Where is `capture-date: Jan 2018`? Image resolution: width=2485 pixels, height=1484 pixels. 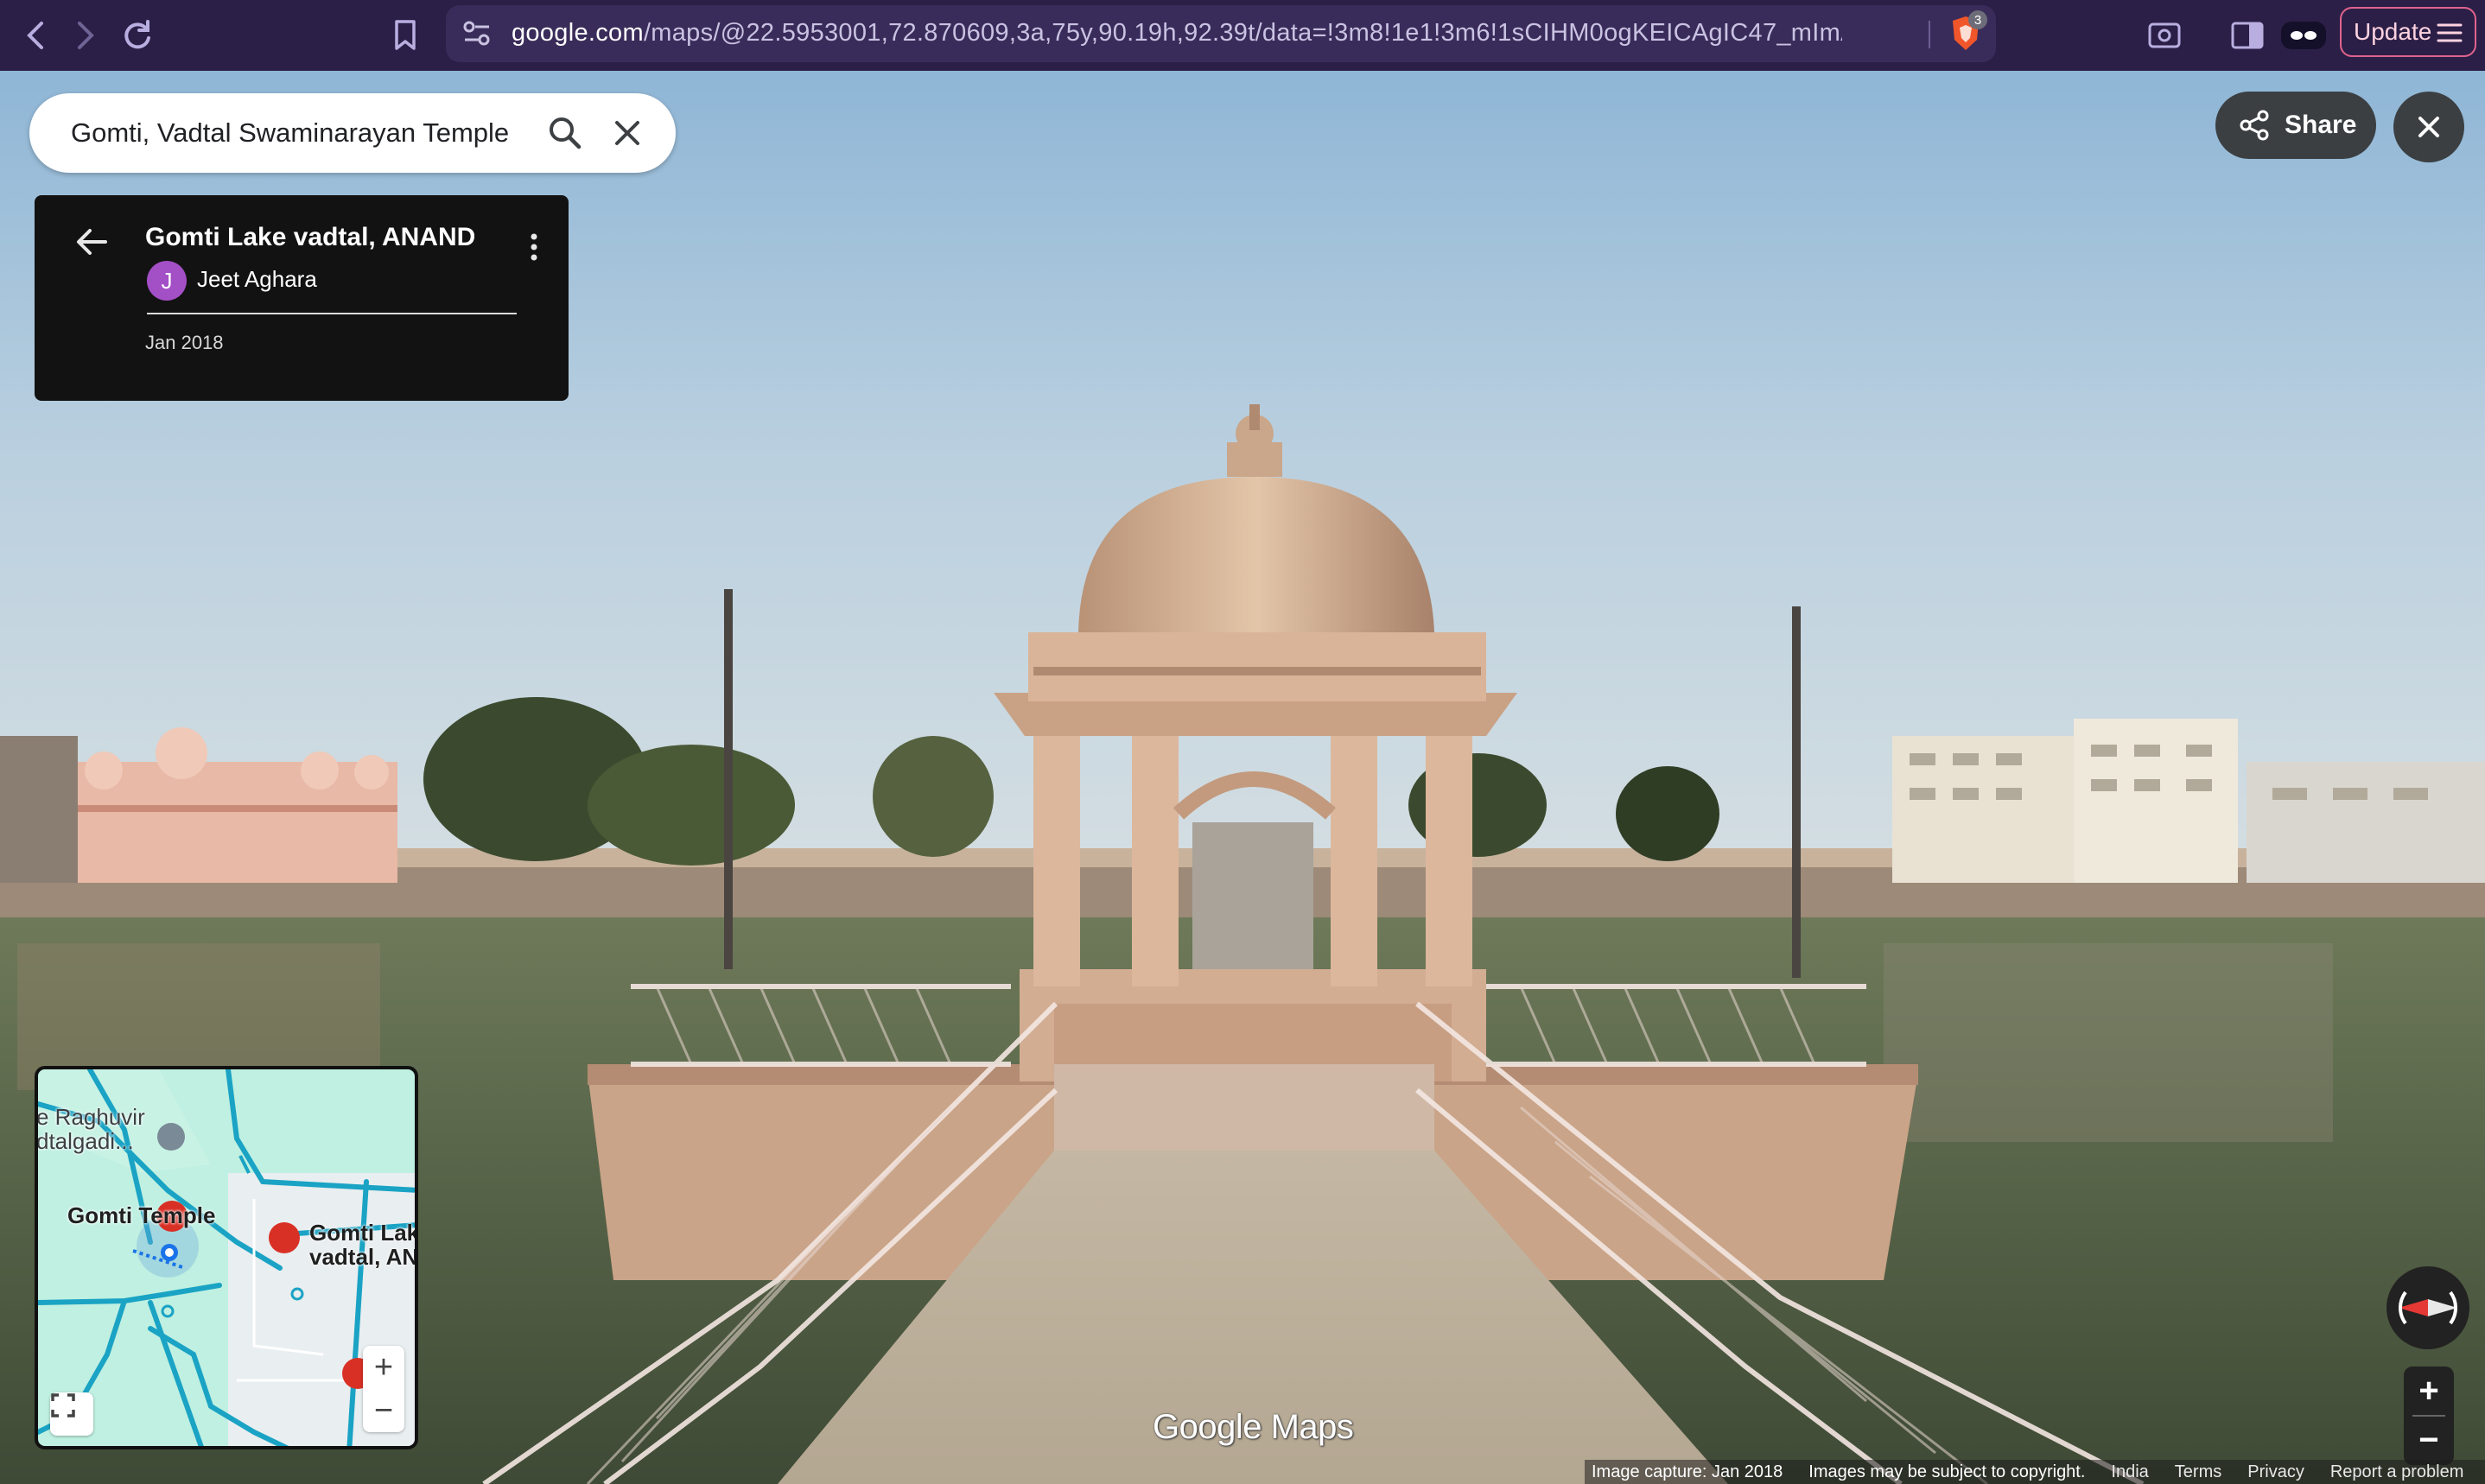 capture-date: Jan 2018 is located at coordinates (184, 342).